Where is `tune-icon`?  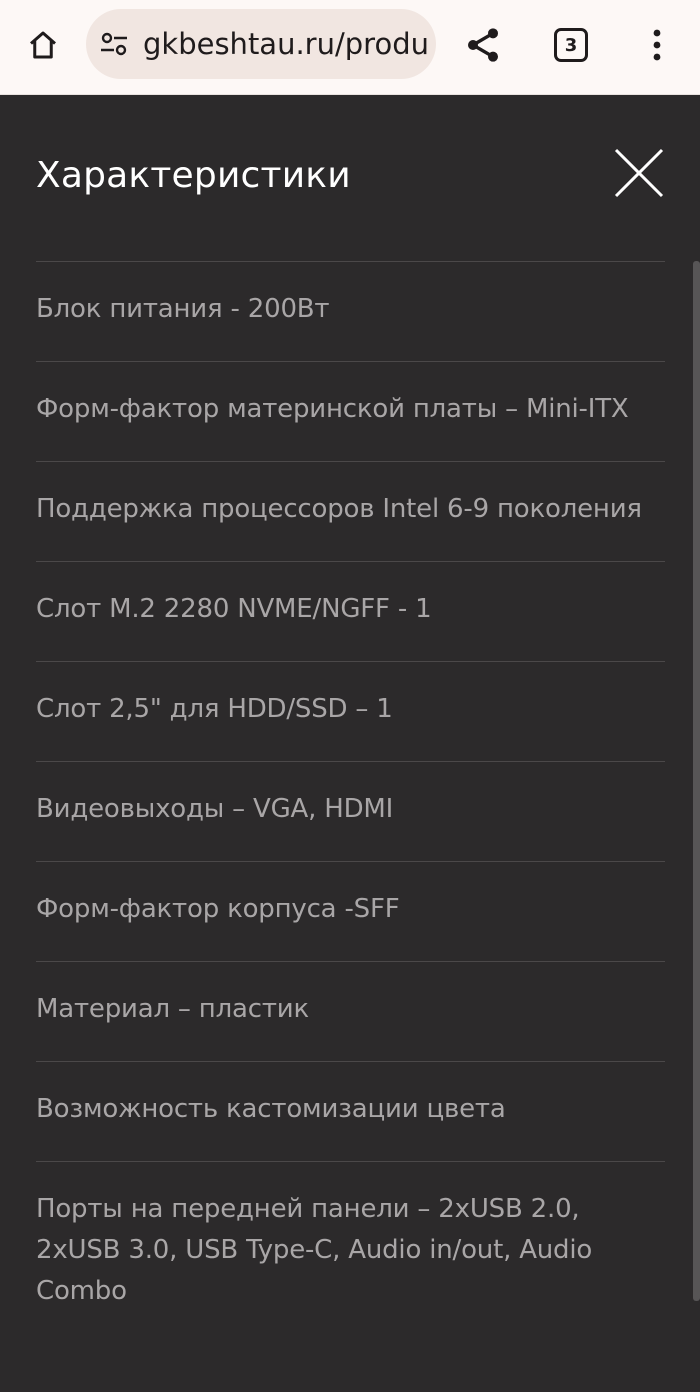
tune-icon is located at coordinates (114, 44).